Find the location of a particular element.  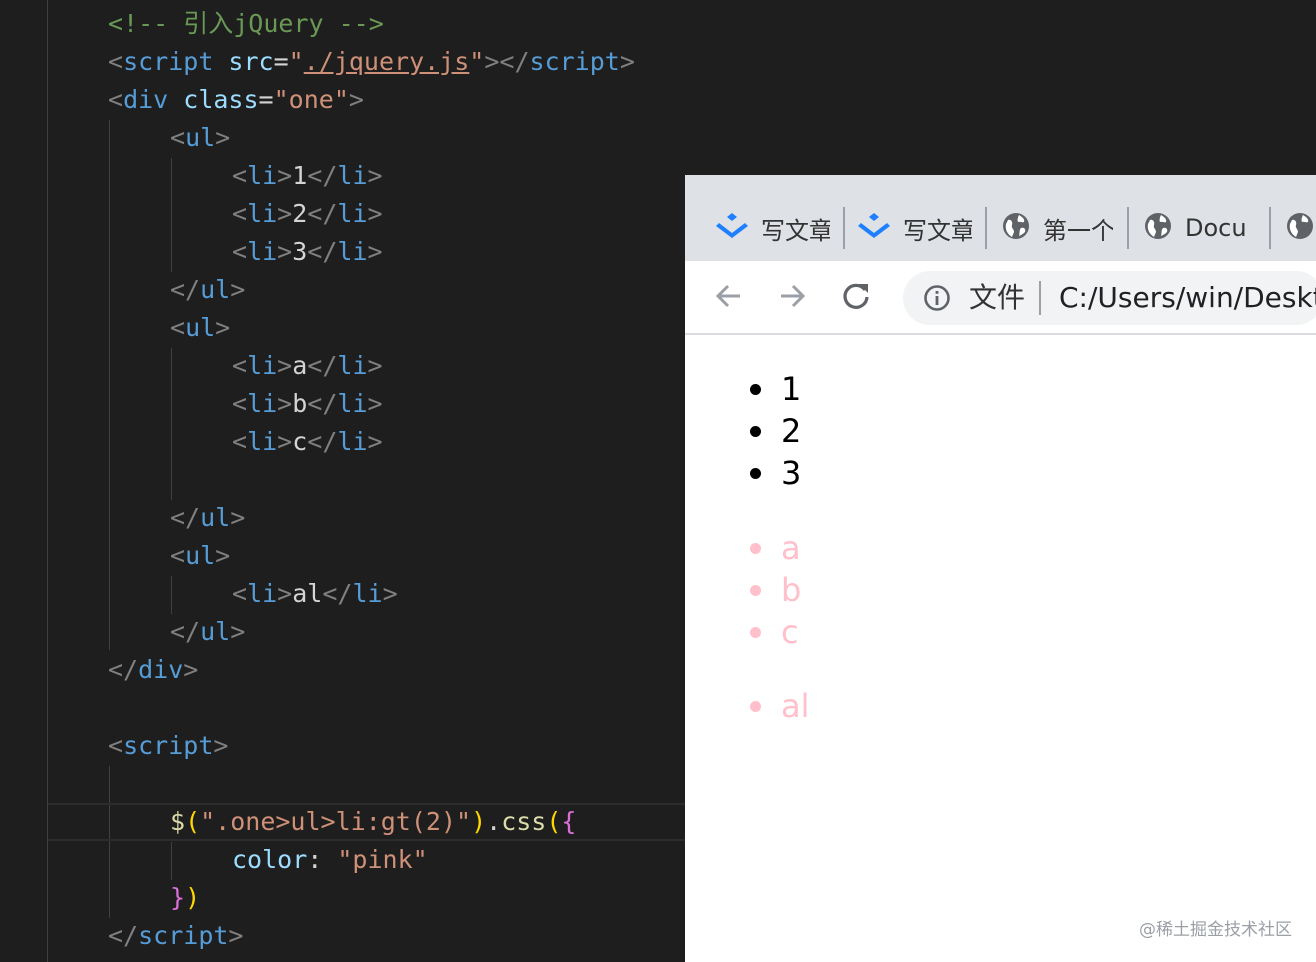

list-item: al is located at coordinates (780, 706).